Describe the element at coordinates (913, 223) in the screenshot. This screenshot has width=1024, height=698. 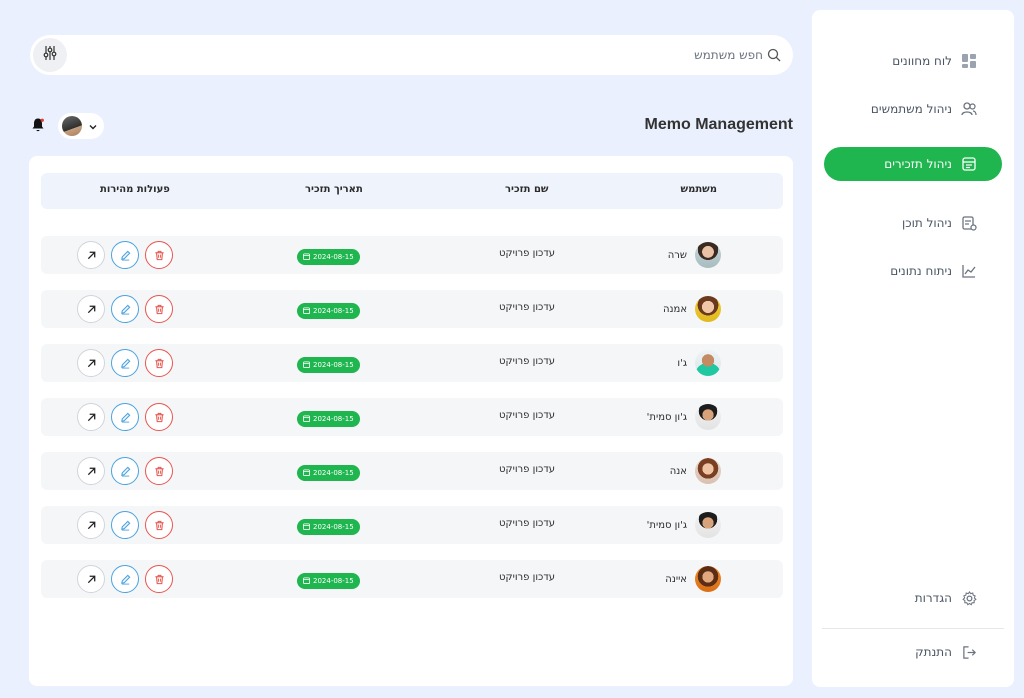
I see `sidebar-item-content: ניהול תוכן` at that location.